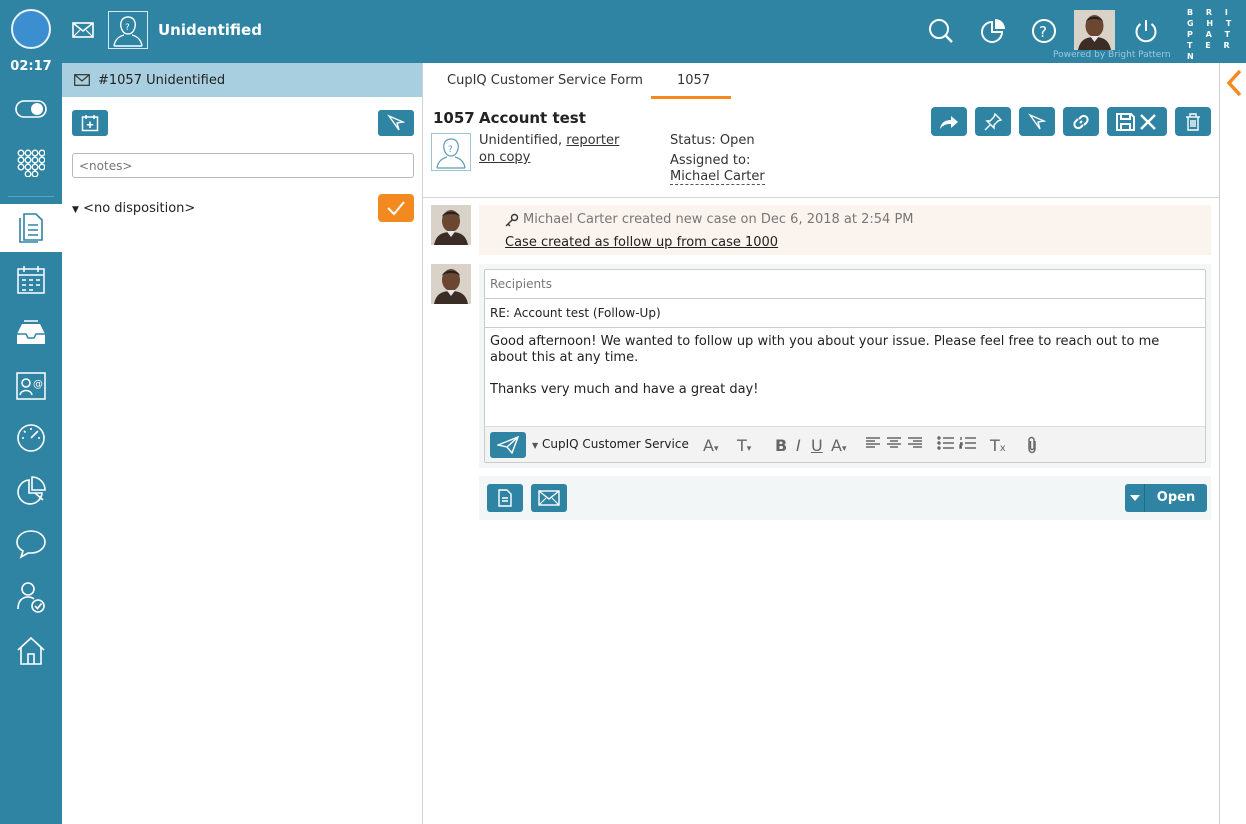  I want to click on check-icon, so click(396, 208).